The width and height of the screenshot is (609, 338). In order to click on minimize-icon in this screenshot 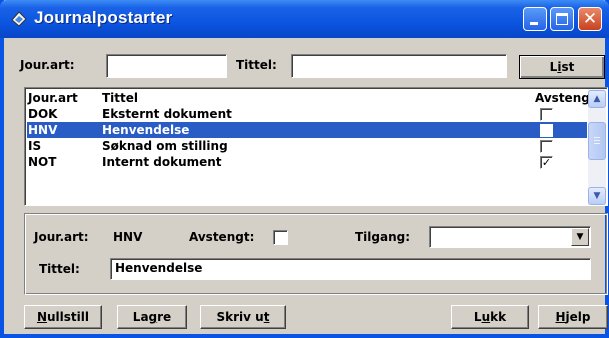, I will do `click(534, 23)`.